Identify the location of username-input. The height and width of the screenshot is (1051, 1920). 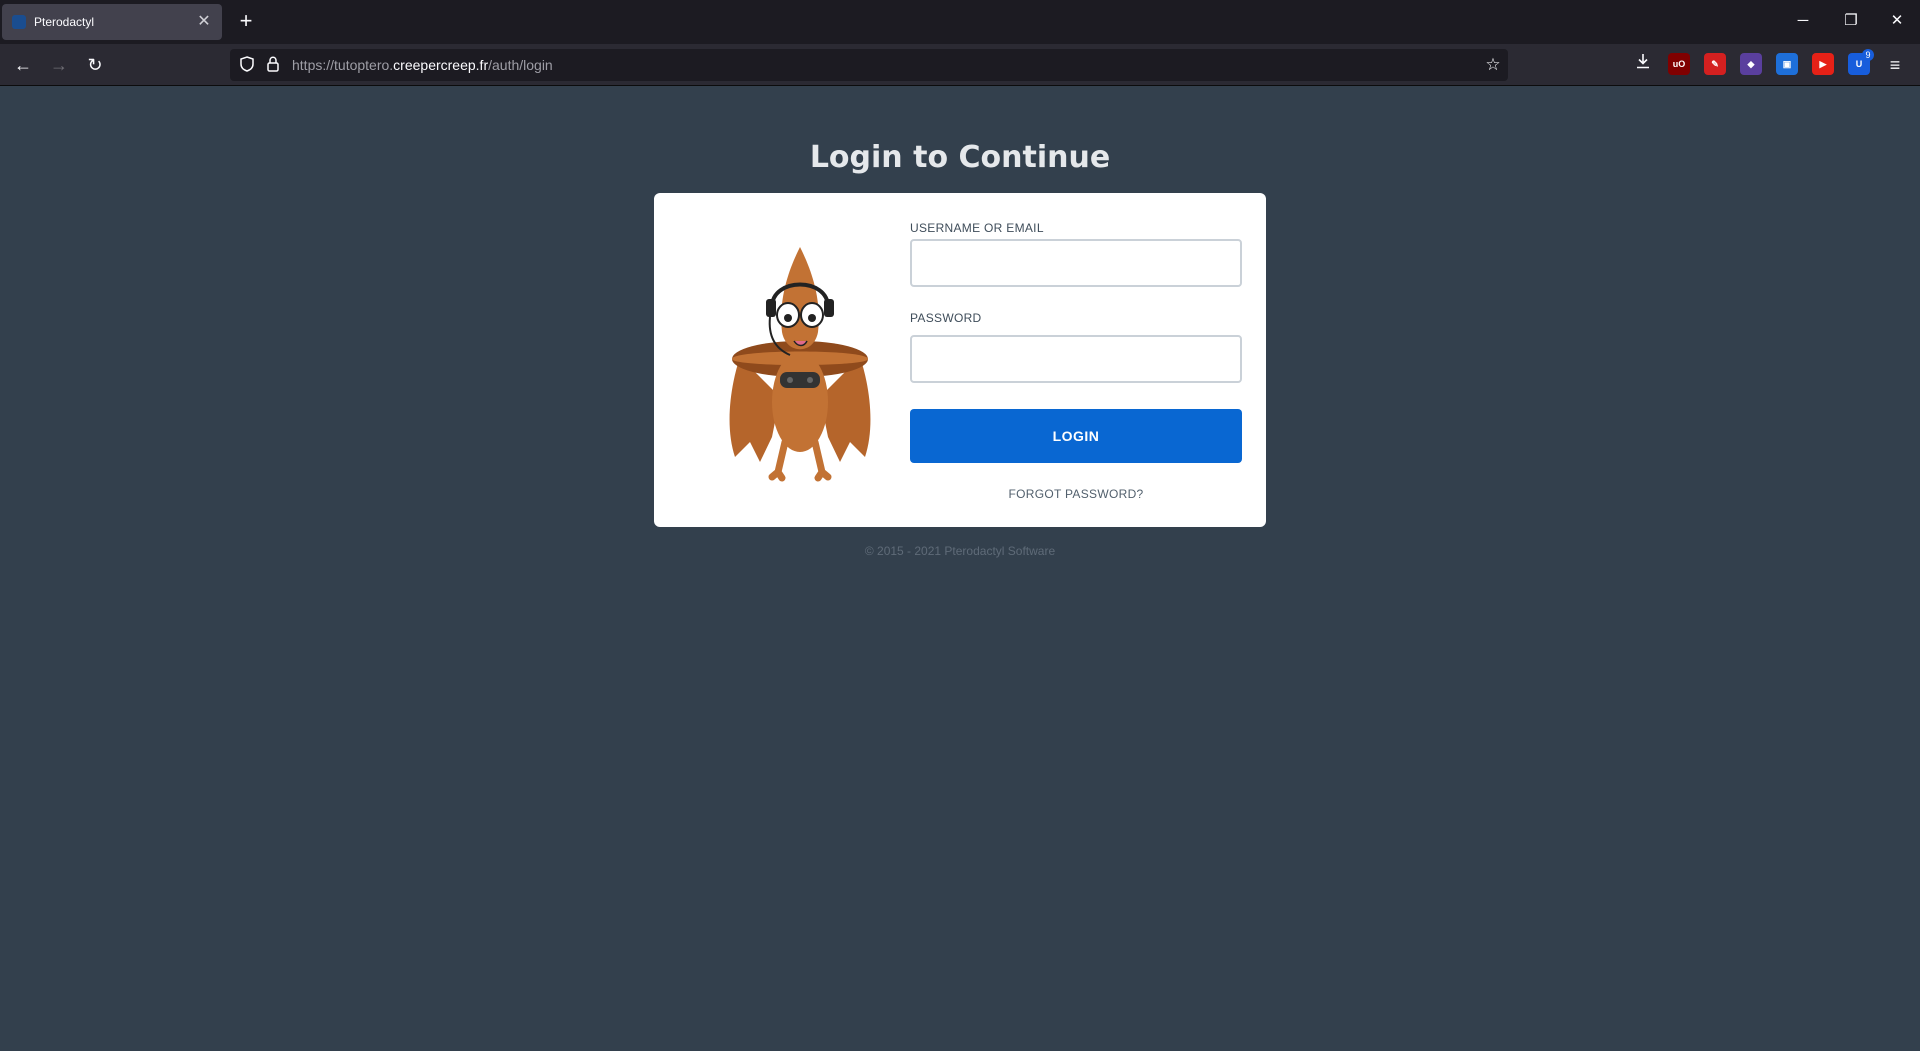
(1076, 263).